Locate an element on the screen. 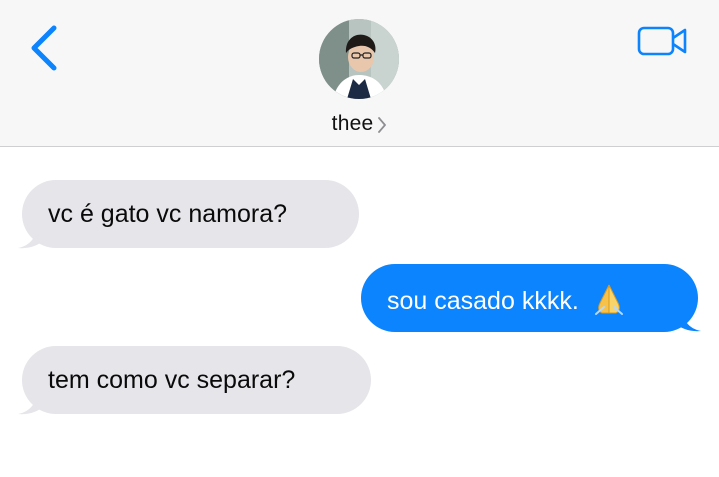 The height and width of the screenshot is (477, 719). message-bubble-outgoing: sou casado kkkk. is located at coordinates (529, 298).